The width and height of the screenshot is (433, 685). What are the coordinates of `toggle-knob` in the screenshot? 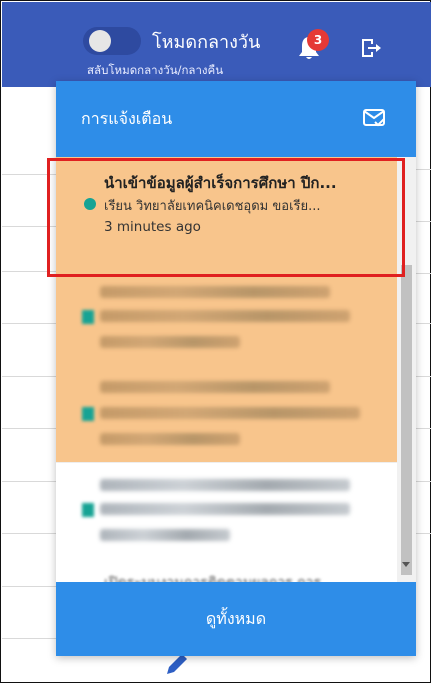 It's located at (100, 41).